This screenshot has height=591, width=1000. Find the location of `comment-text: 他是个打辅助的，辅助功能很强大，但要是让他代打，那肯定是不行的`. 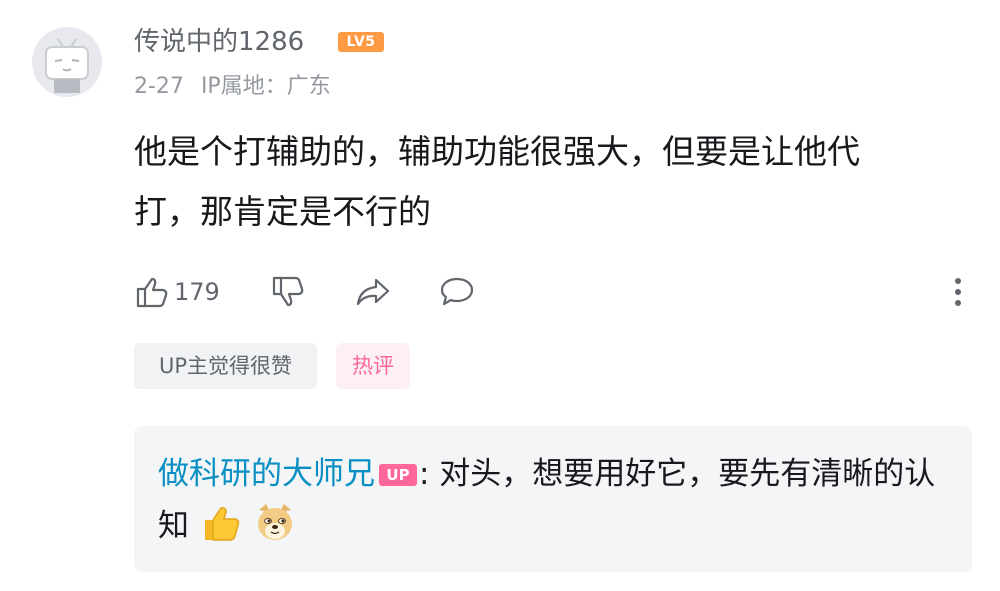

comment-text: 他是个打辅助的，辅助功能很强大，但要是让他代打，那肯定是不行的 is located at coordinates (497, 181).